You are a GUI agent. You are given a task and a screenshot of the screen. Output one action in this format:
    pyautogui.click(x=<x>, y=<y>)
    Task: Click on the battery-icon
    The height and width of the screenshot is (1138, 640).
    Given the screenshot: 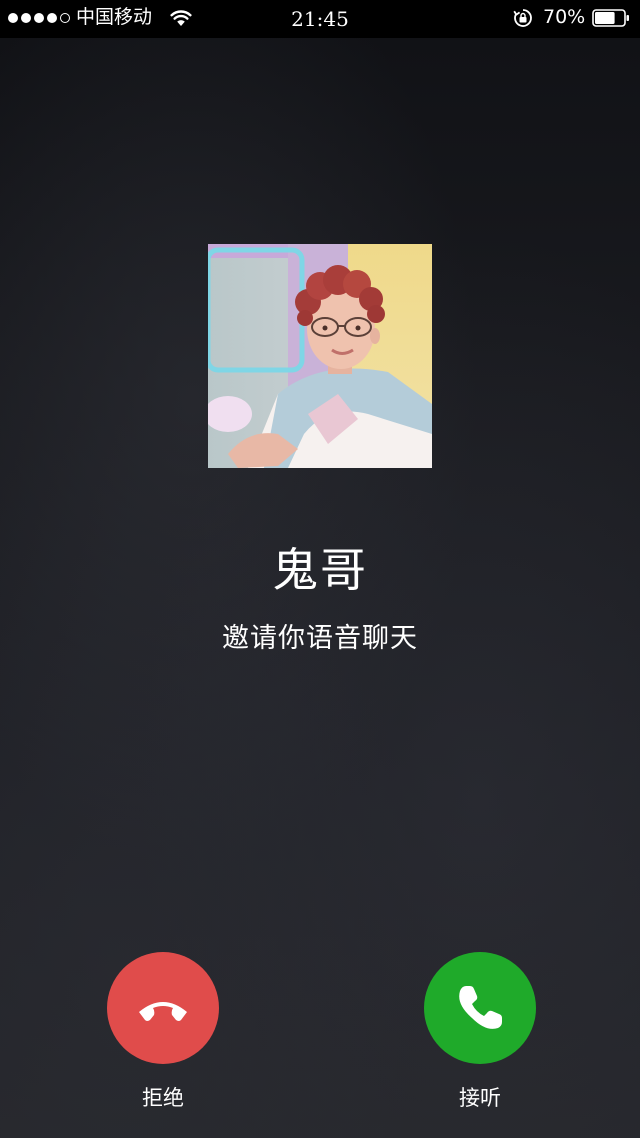 What is the action you would take?
    pyautogui.click(x=610, y=18)
    